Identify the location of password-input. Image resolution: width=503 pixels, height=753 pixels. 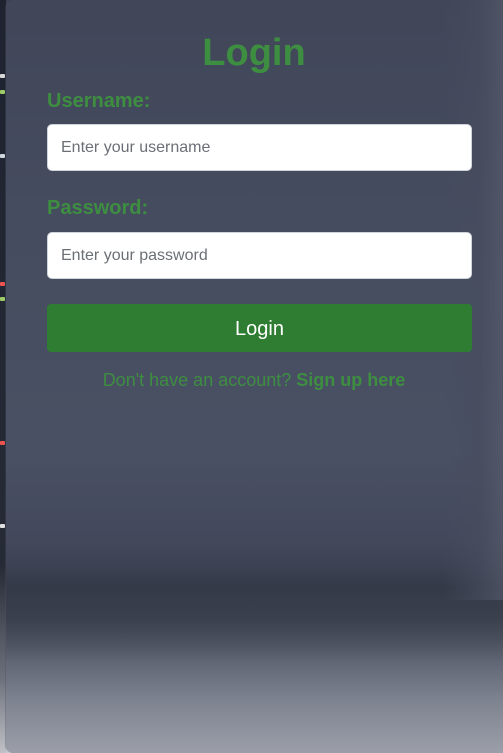
(259, 255).